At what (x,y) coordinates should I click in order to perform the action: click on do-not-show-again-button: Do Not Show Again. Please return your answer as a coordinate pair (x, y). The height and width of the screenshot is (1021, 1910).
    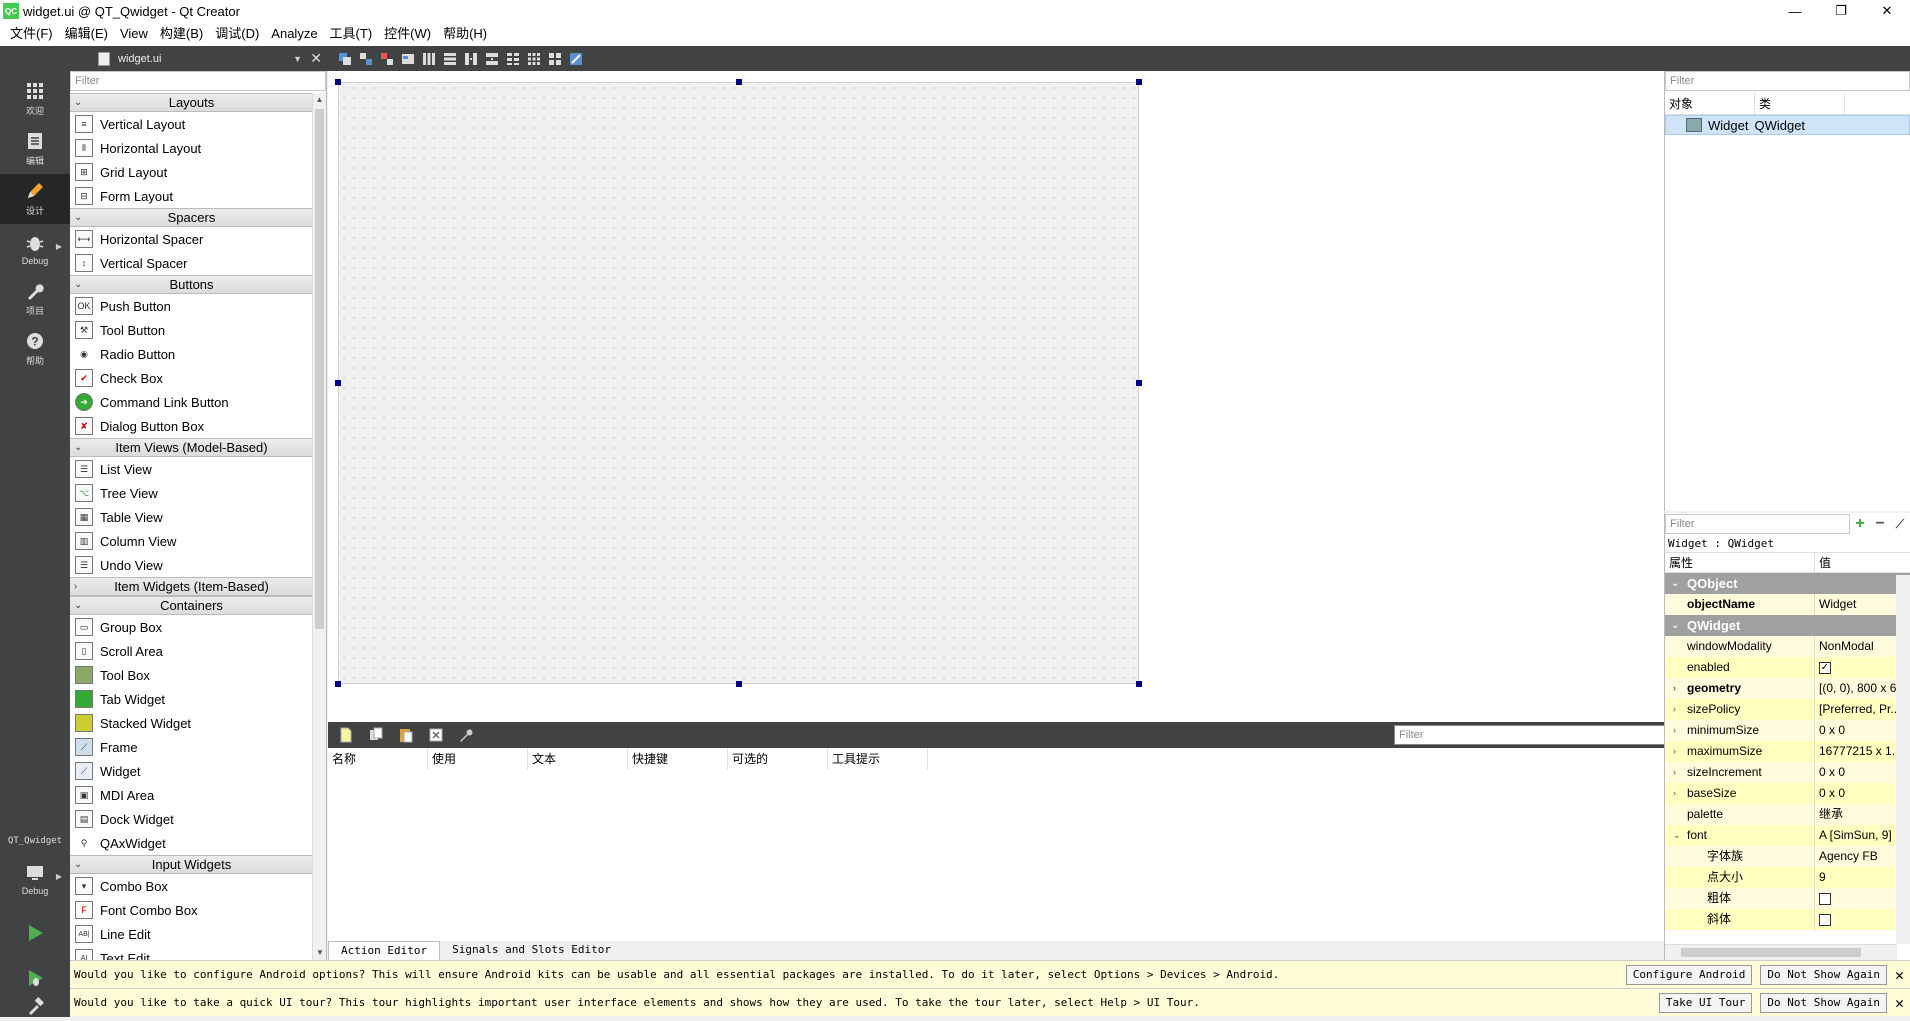
    Looking at the image, I should click on (1823, 974).